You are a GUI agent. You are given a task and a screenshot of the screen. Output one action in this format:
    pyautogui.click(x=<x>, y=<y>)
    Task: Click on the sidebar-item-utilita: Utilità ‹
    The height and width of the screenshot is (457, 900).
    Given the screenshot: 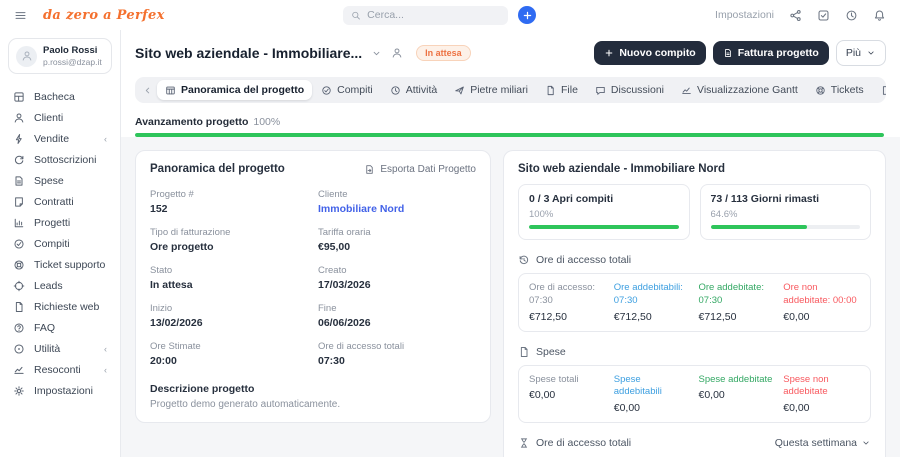 What is the action you would take?
    pyautogui.click(x=60, y=348)
    